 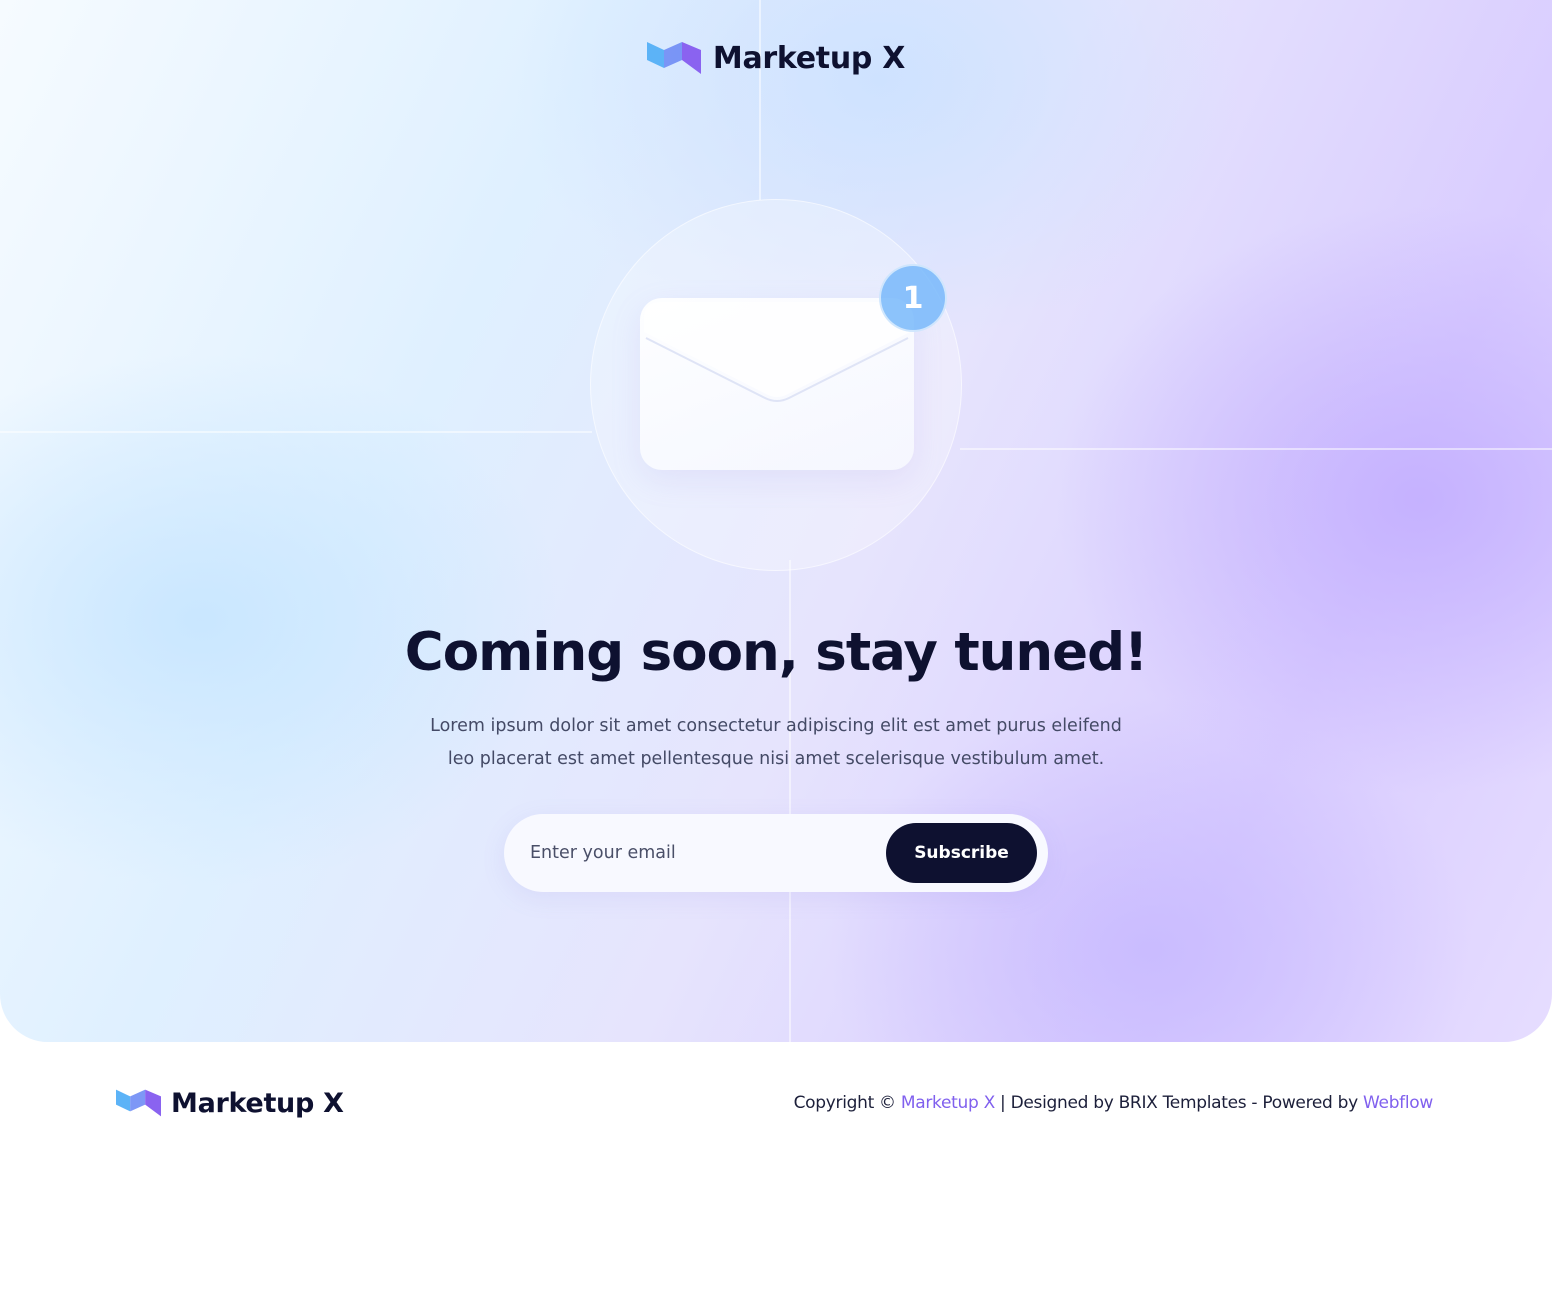 I want to click on webflow-link: Webflow, so click(x=1398, y=1103).